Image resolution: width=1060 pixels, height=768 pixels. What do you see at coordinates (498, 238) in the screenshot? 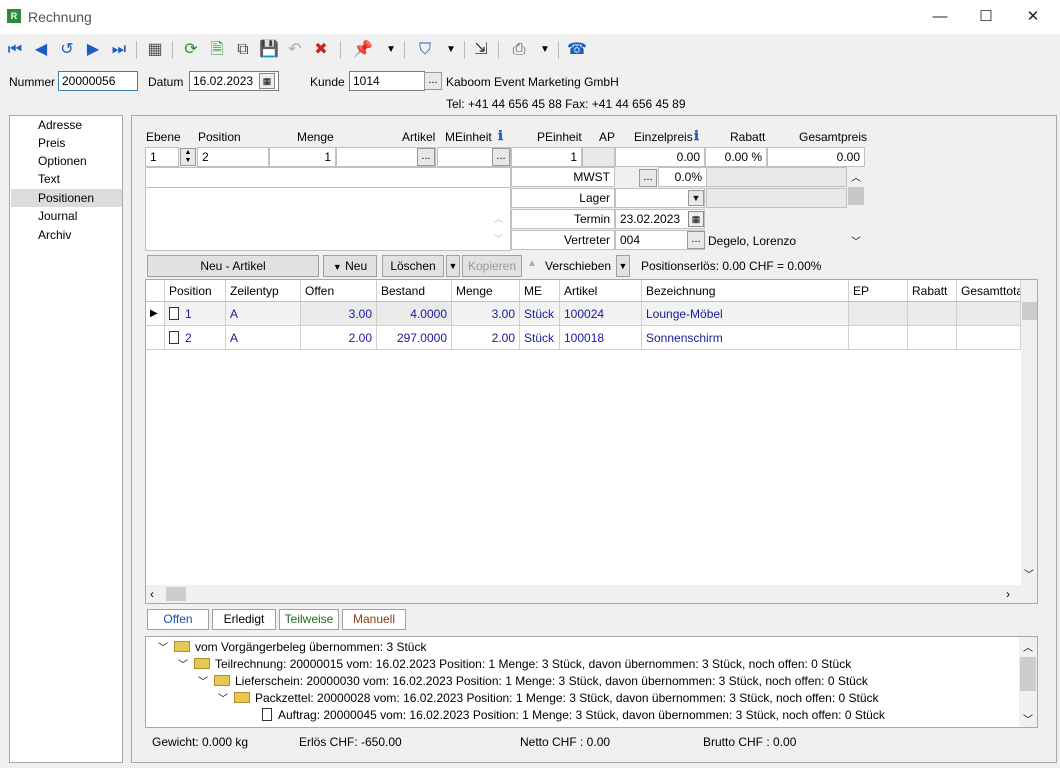
I see `scroll-down-icon: ﹀` at bounding box center [498, 238].